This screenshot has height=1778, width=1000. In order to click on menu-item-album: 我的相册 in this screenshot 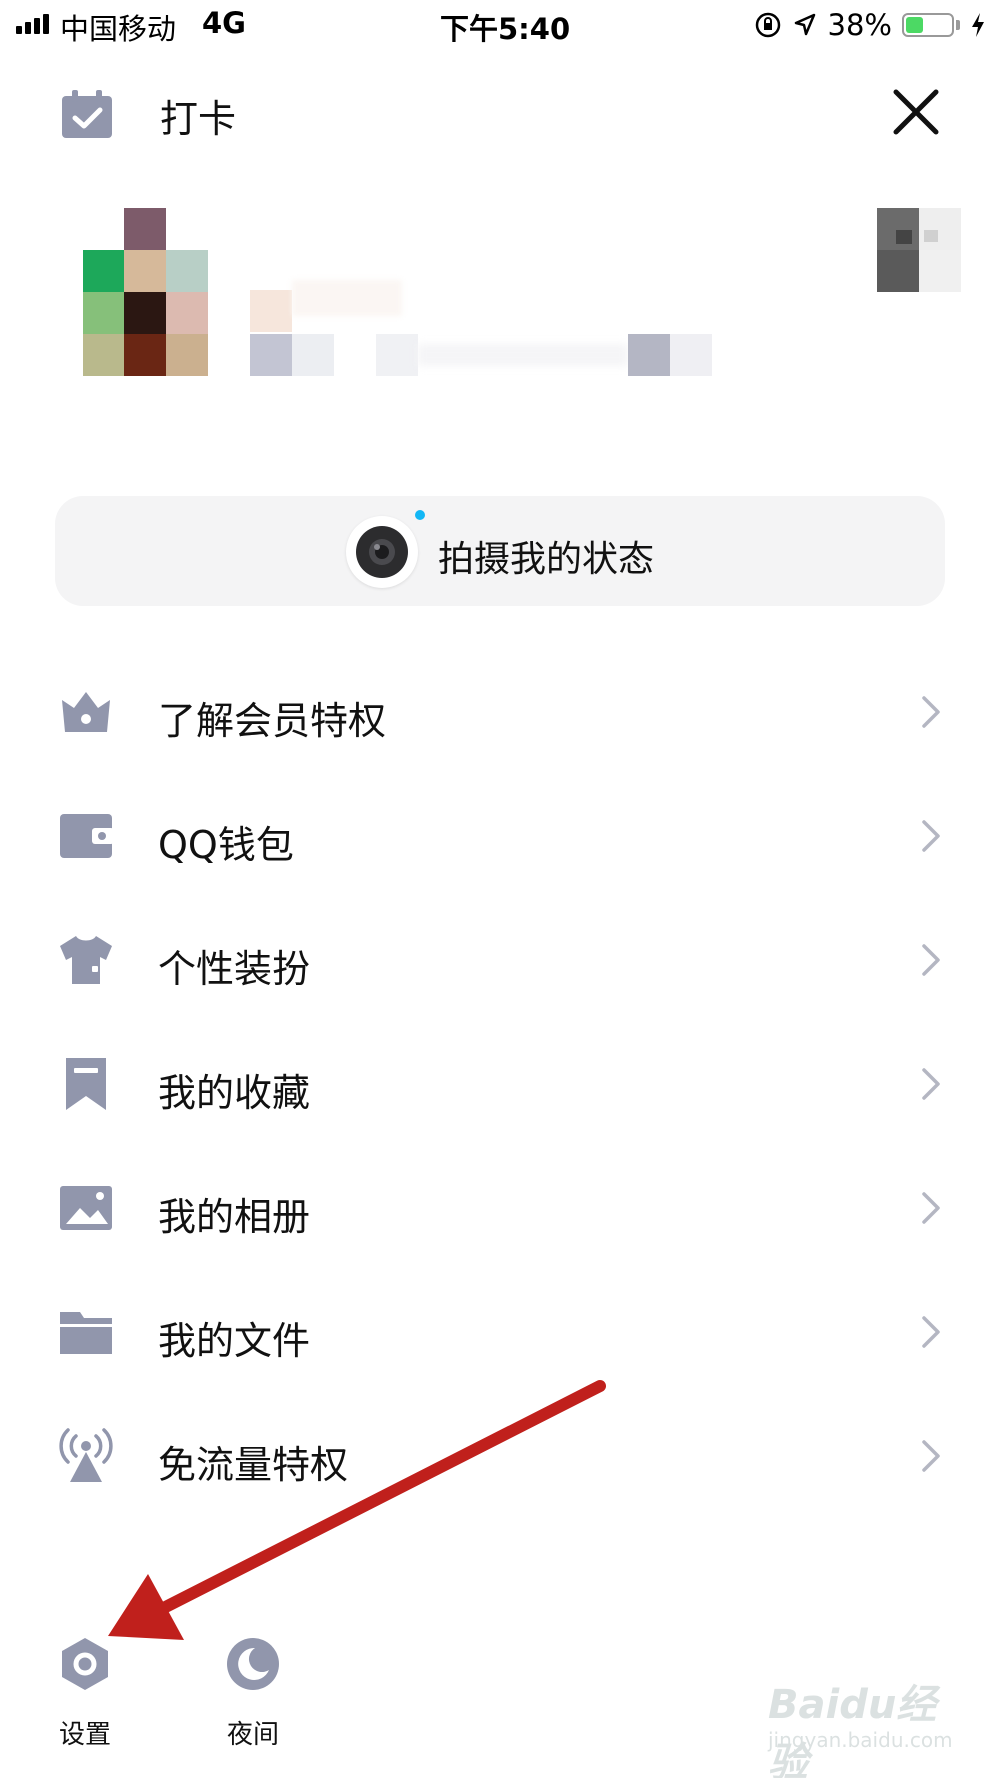, I will do `click(500, 1209)`.